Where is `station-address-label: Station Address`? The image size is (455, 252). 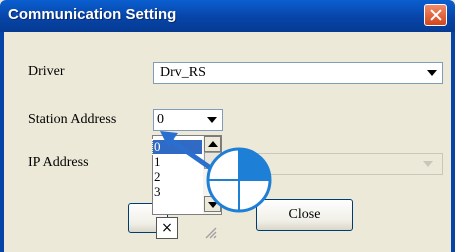
station-address-label: Station Address is located at coordinates (72, 119).